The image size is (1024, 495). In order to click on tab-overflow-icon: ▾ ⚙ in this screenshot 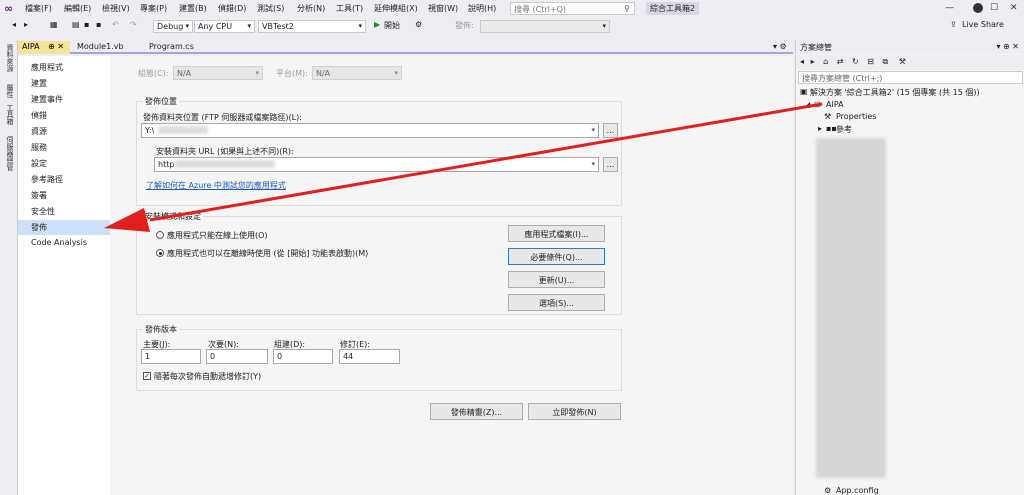, I will do `click(780, 46)`.